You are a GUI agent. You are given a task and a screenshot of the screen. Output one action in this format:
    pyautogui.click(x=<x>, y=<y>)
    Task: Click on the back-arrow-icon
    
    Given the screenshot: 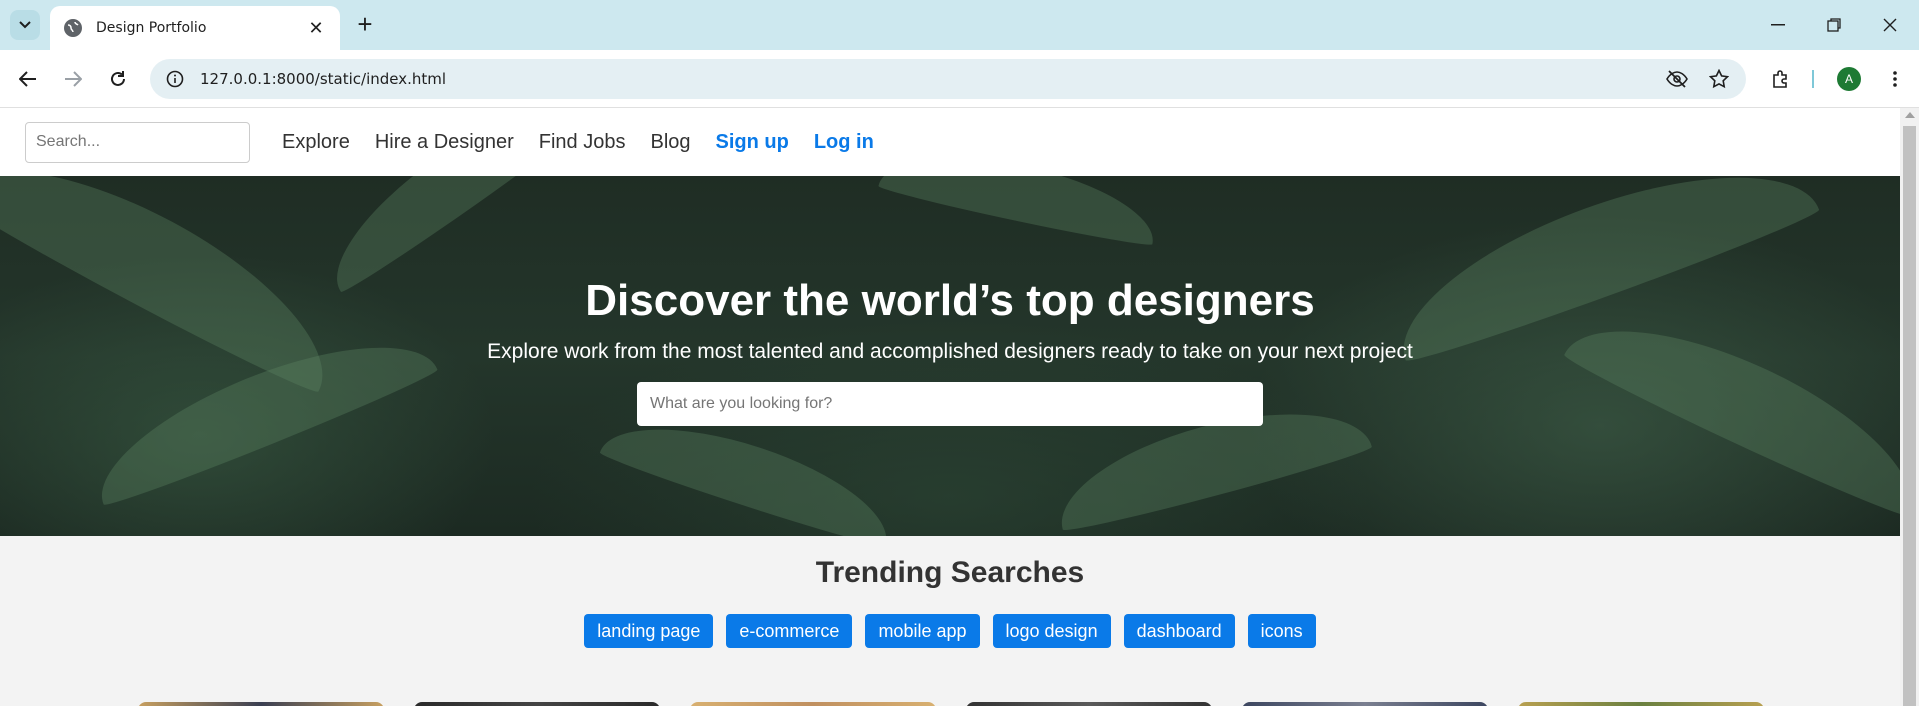 What is the action you would take?
    pyautogui.click(x=28, y=79)
    